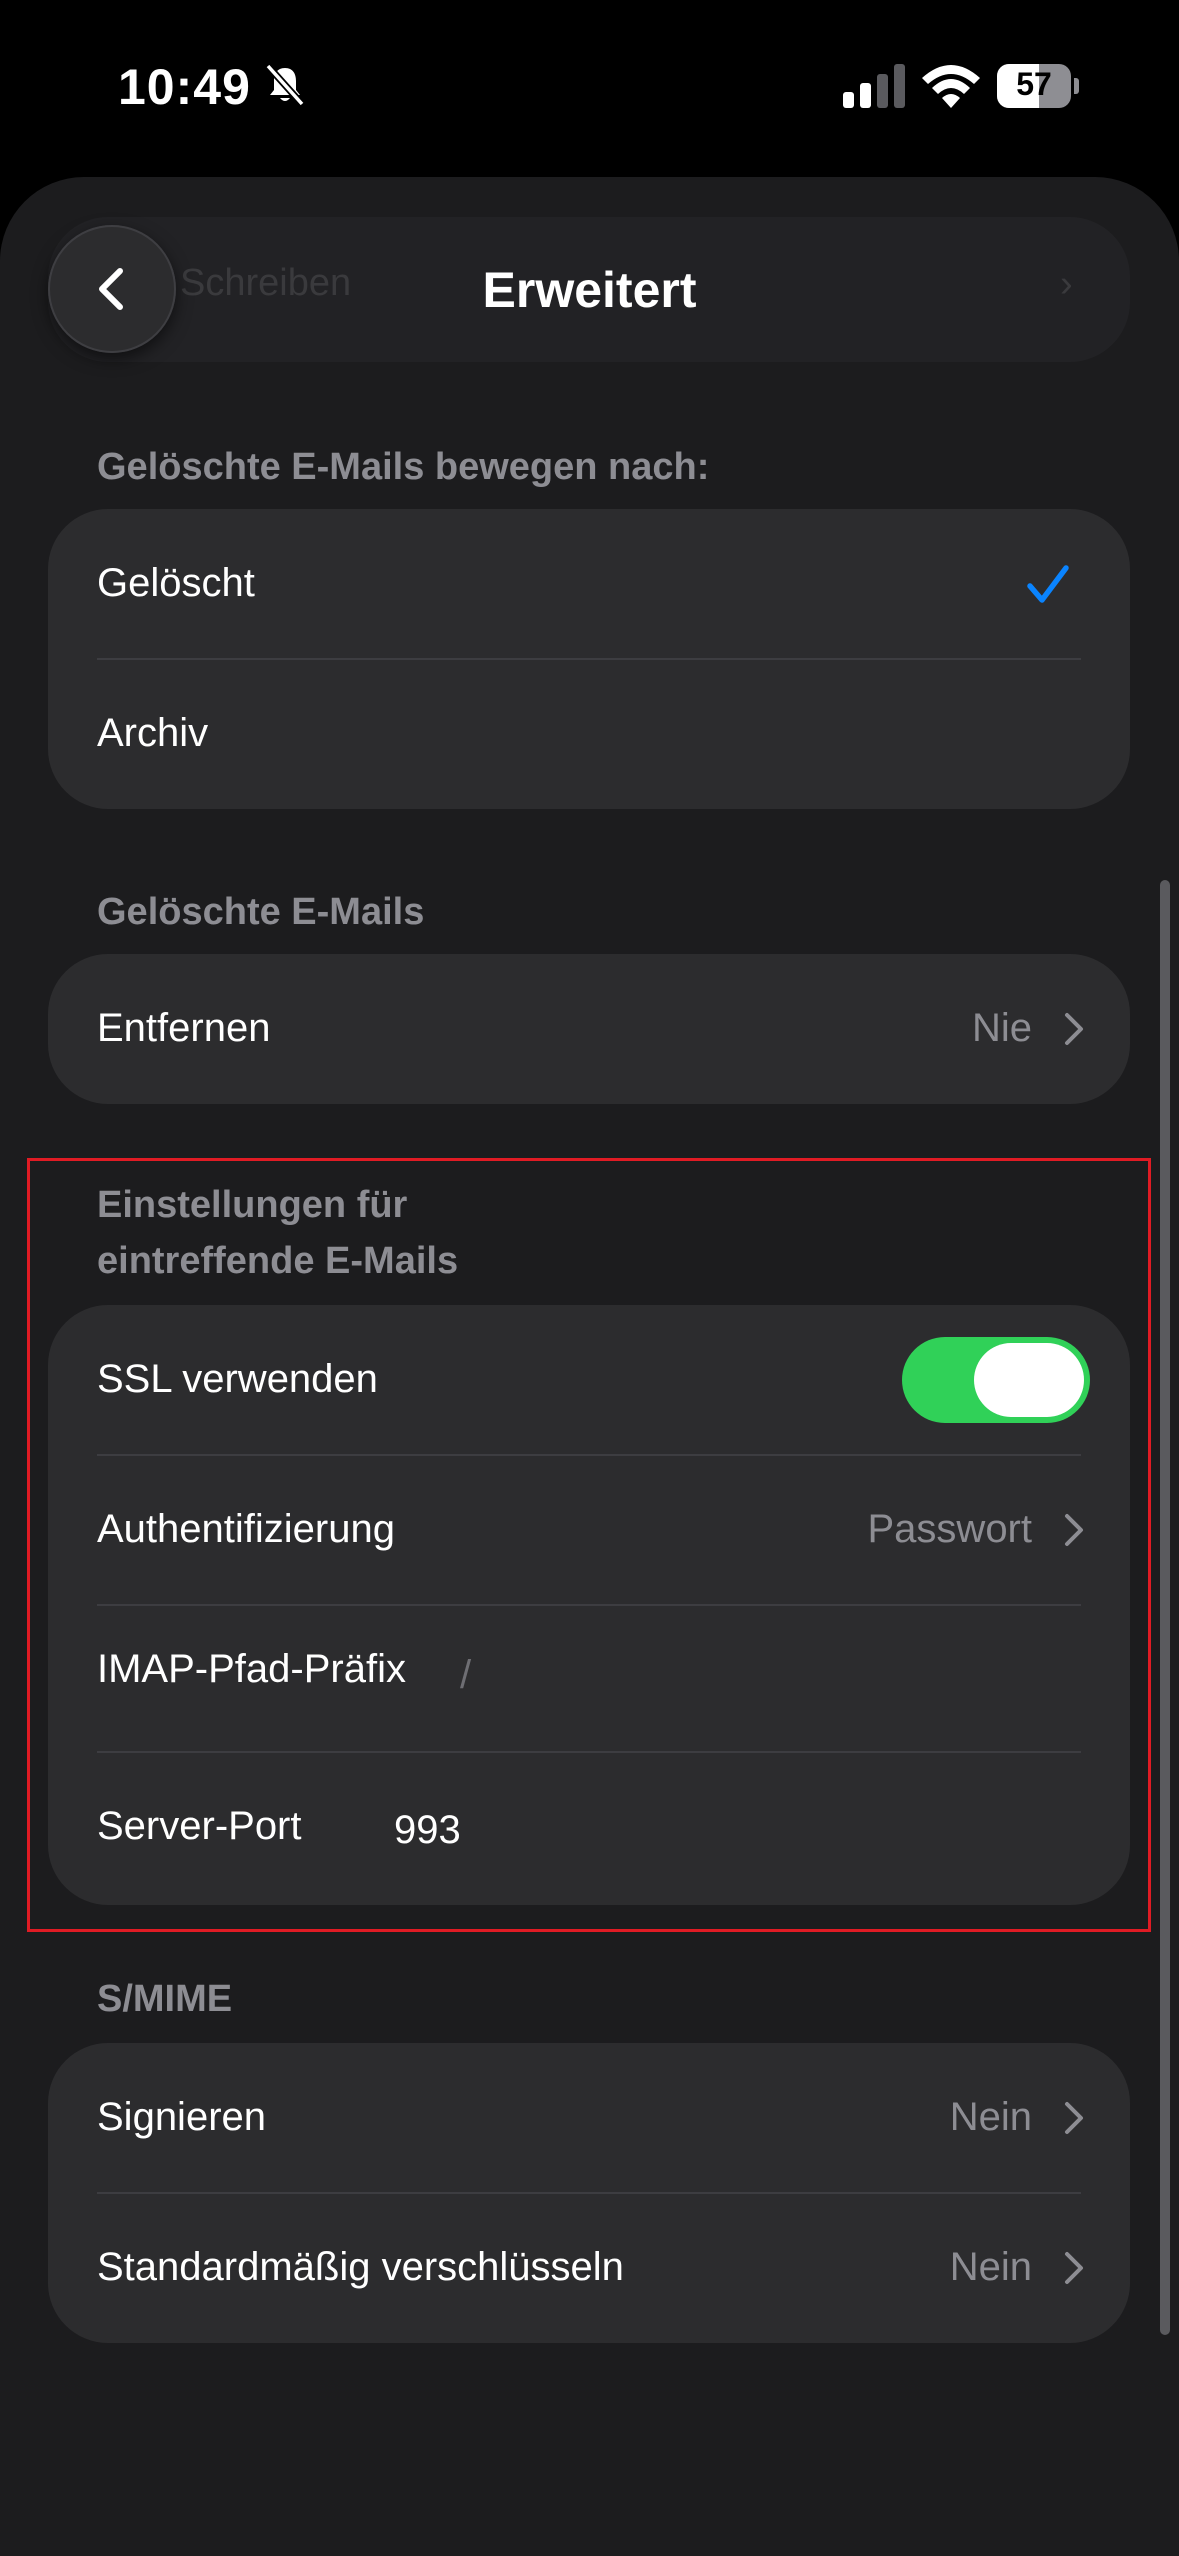 The width and height of the screenshot is (1179, 2556). I want to click on battery-indicator: 57, so click(1038, 86).